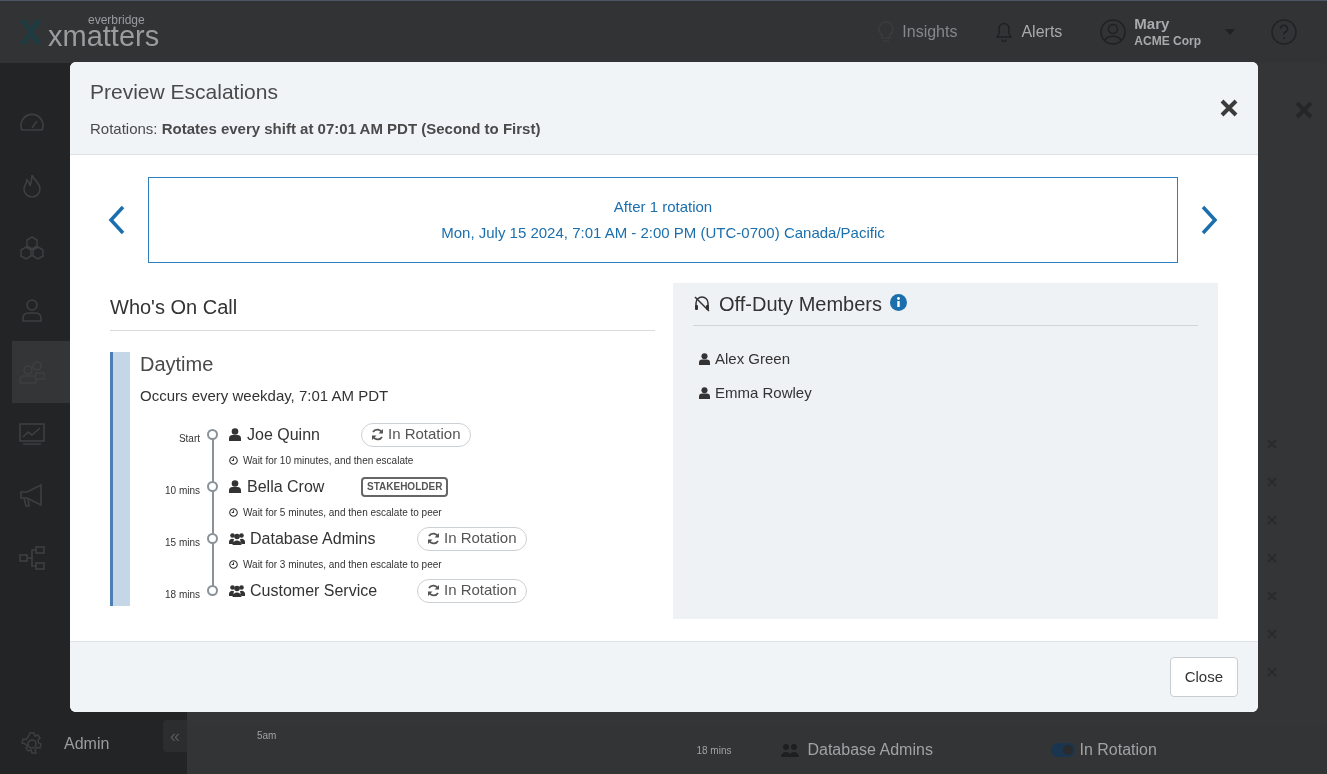 The width and height of the screenshot is (1327, 774). What do you see at coordinates (32, 434) in the screenshot?
I see `chart-icon` at bounding box center [32, 434].